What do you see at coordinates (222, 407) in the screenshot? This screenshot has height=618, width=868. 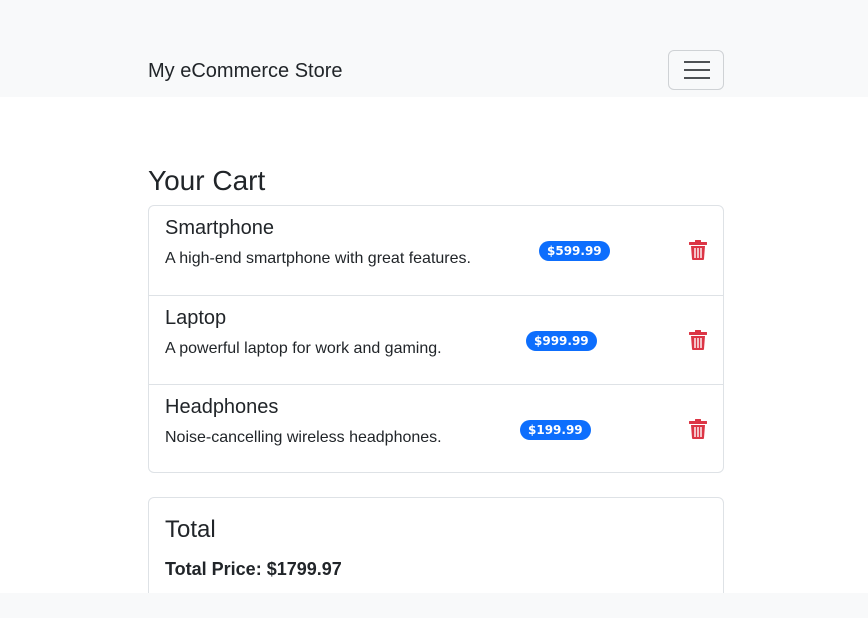 I see `item-name: Headphones` at bounding box center [222, 407].